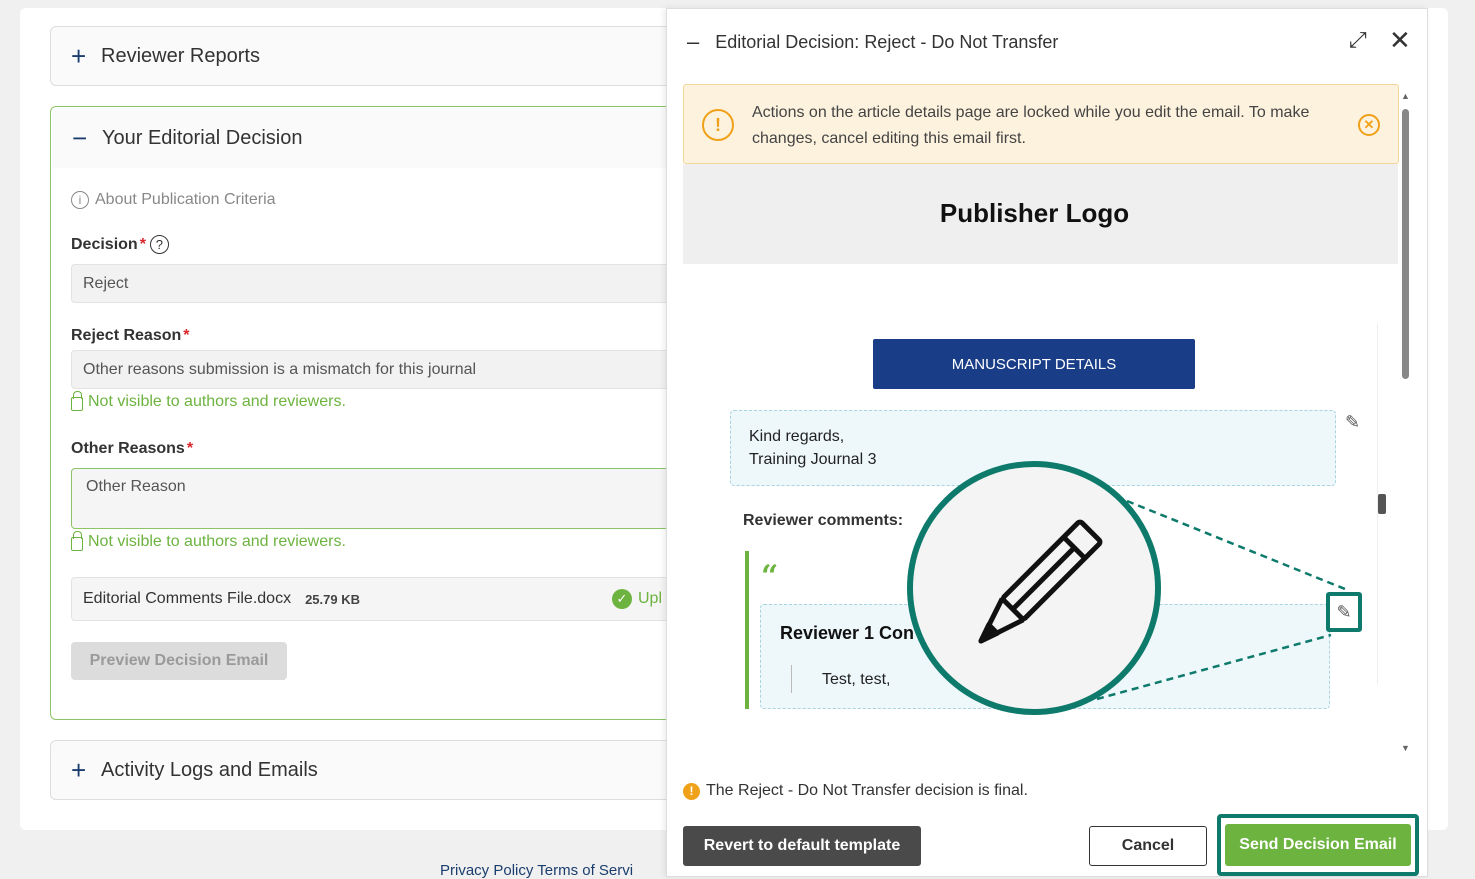 The height and width of the screenshot is (879, 1475). What do you see at coordinates (209, 769) in the screenshot?
I see `activity-logs-label: Activity Logs and Emails` at bounding box center [209, 769].